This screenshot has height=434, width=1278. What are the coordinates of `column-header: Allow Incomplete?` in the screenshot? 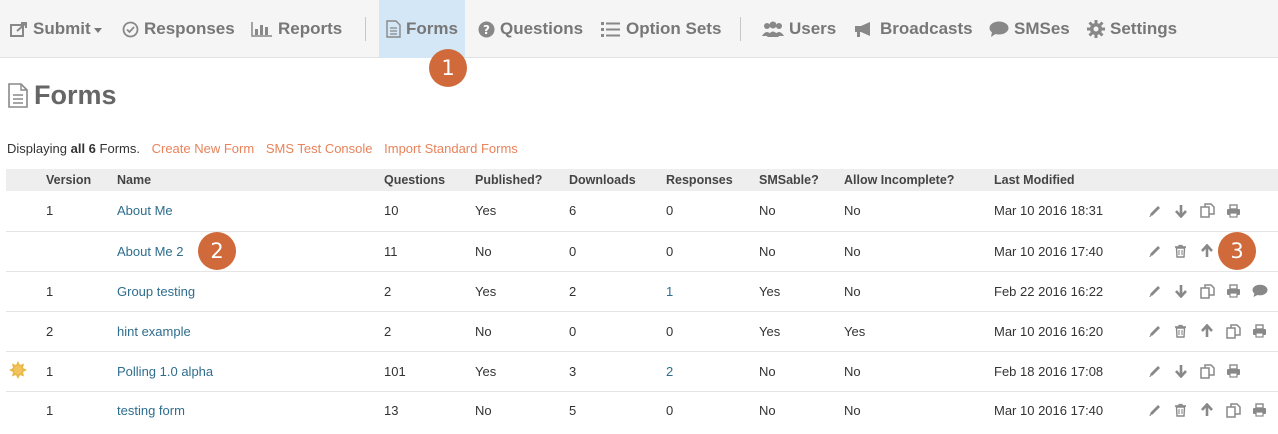 It's located at (919, 180).